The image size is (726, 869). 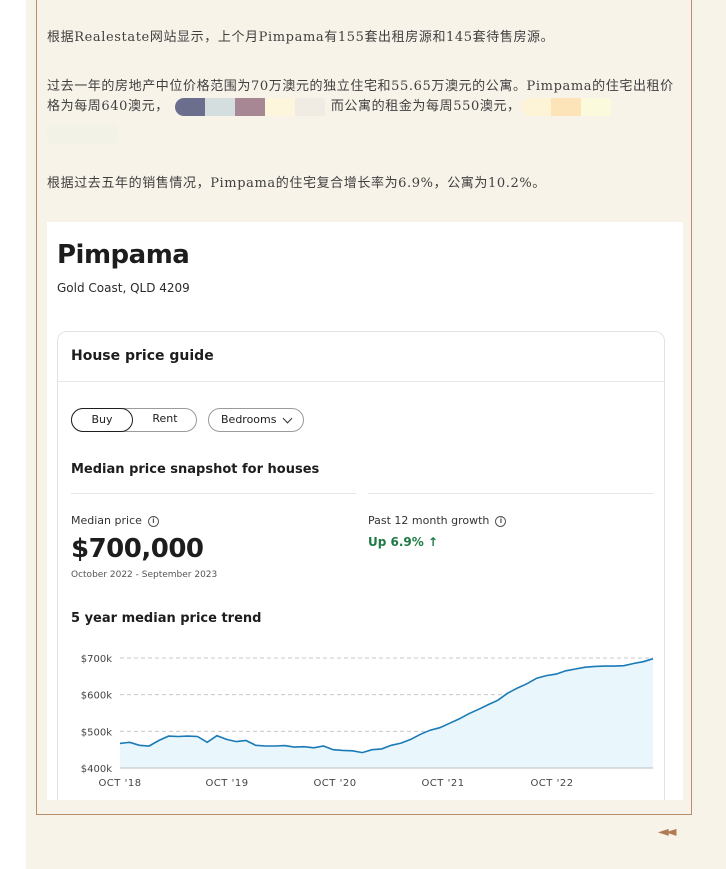 What do you see at coordinates (551, 783) in the screenshot?
I see `x-tick-label: OCT '22` at bounding box center [551, 783].